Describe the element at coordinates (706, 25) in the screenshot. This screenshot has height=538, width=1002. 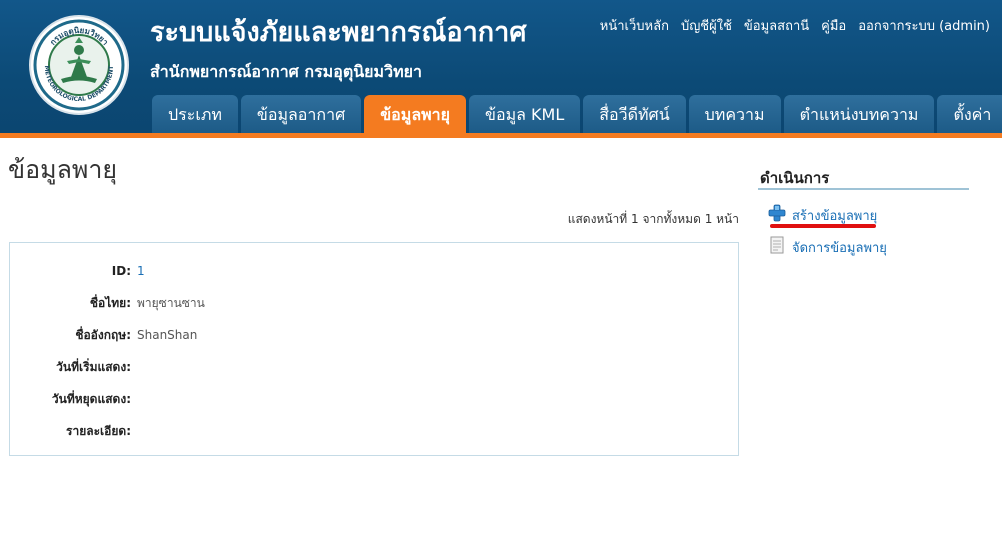
I see `top-link-account: บัญชีผู้ใช้` at that location.